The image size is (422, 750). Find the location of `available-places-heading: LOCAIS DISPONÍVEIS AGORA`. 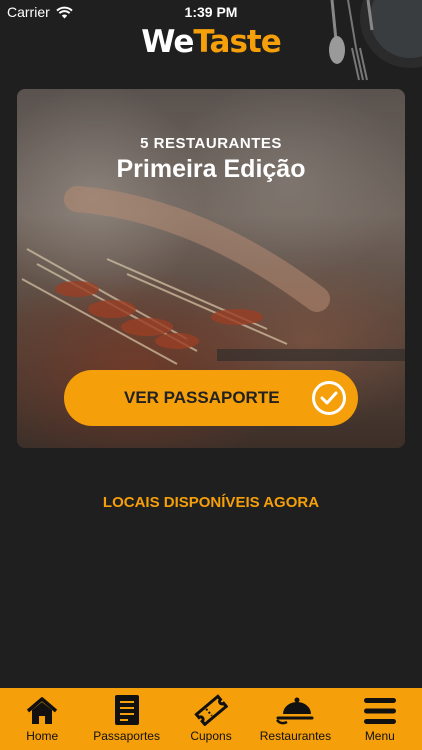

available-places-heading: LOCAIS DISPONÍVEIS AGORA is located at coordinates (211, 502).